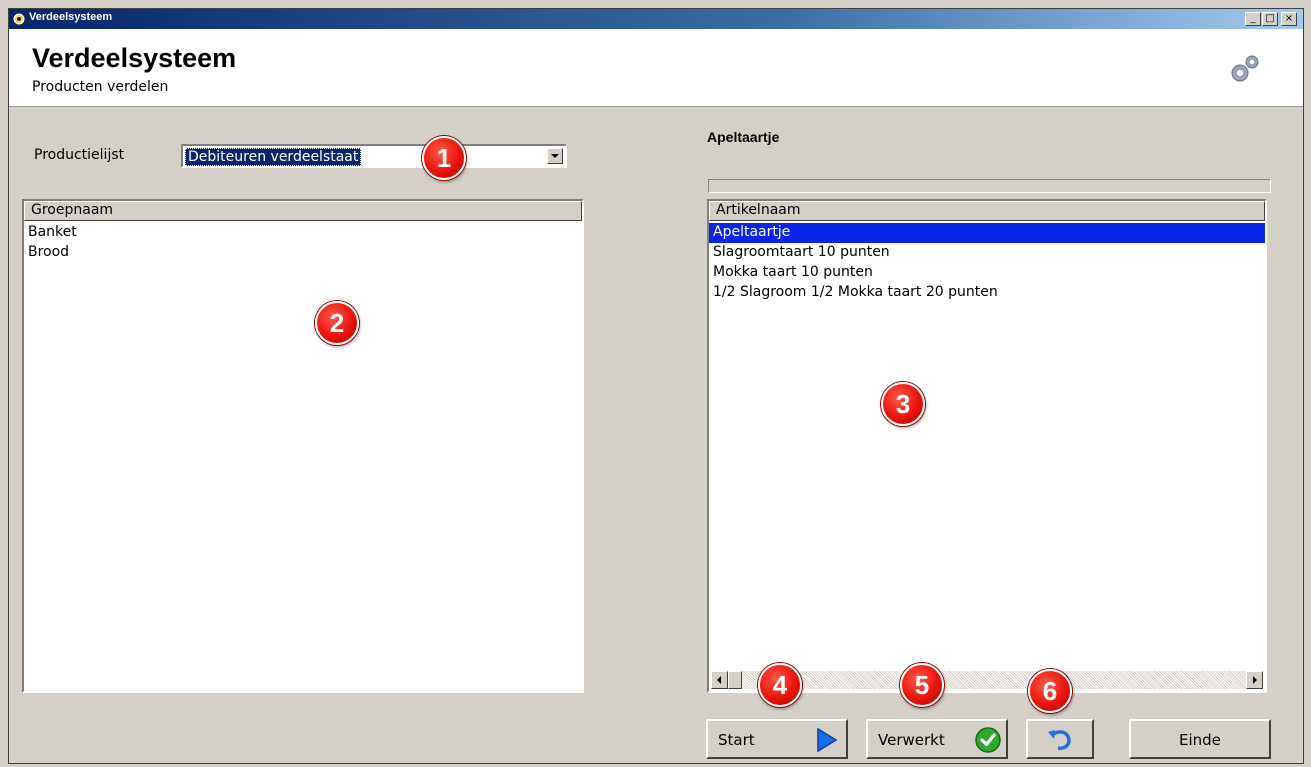 This screenshot has width=1311, height=767. What do you see at coordinates (988, 740) in the screenshot?
I see `checkmark-icon` at bounding box center [988, 740].